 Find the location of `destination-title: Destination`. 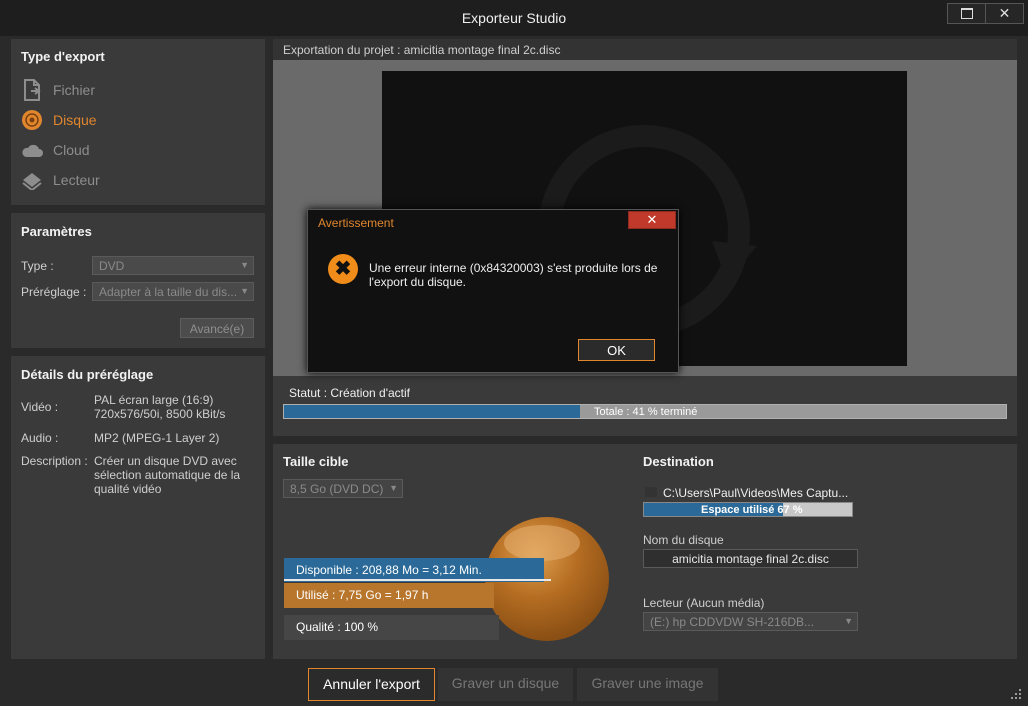

destination-title: Destination is located at coordinates (678, 461).